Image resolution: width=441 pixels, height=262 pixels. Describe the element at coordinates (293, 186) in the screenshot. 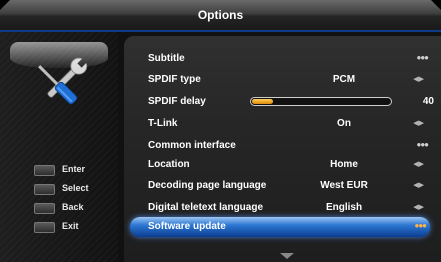

I see `menu-item-decoding-page-language: Decoding page language West EUR ◀▶` at that location.